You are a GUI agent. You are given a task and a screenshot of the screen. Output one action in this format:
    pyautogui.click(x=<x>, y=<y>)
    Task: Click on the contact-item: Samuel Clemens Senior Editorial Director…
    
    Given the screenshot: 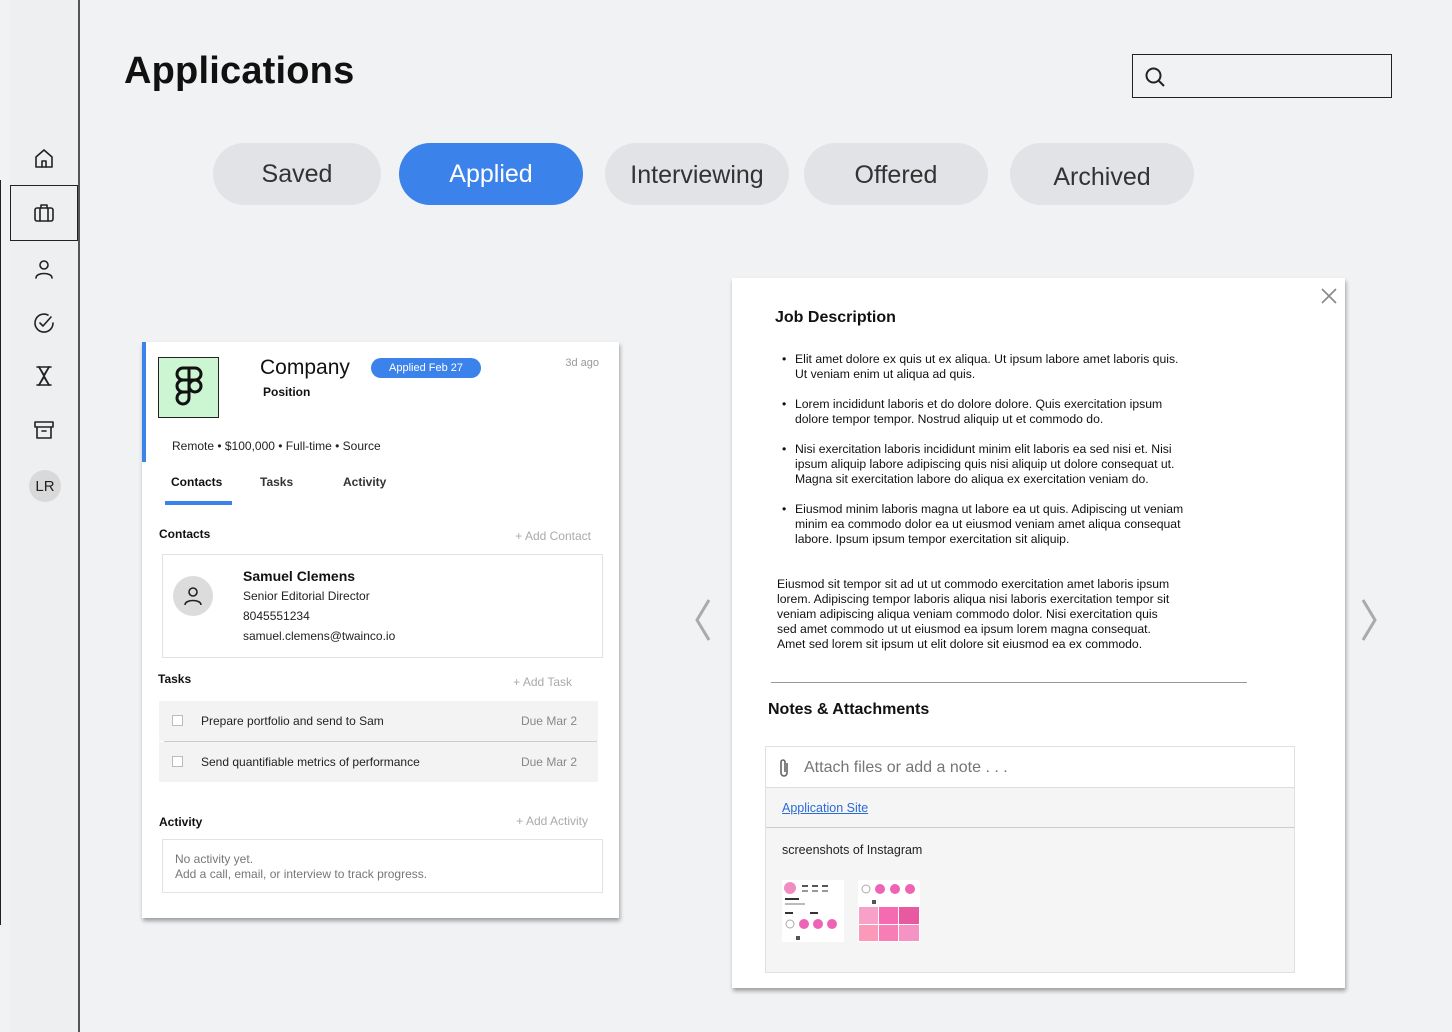 What is the action you would take?
    pyautogui.click(x=382, y=606)
    